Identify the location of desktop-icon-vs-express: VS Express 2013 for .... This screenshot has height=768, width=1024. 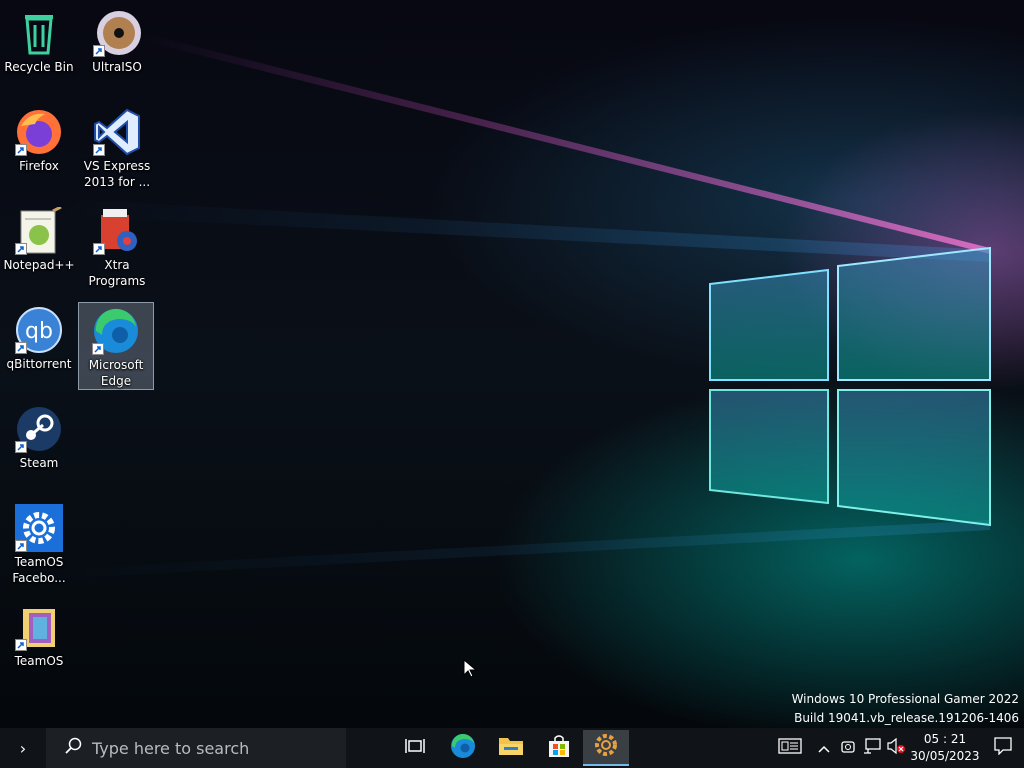
(117, 148).